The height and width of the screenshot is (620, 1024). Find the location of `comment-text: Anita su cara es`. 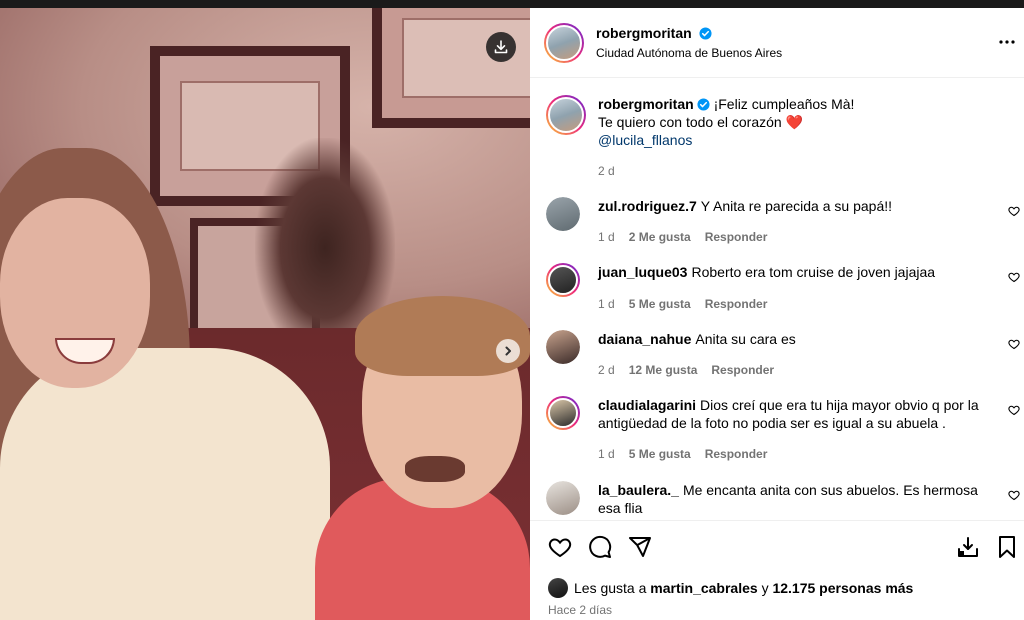

comment-text: Anita su cara es is located at coordinates (745, 339).